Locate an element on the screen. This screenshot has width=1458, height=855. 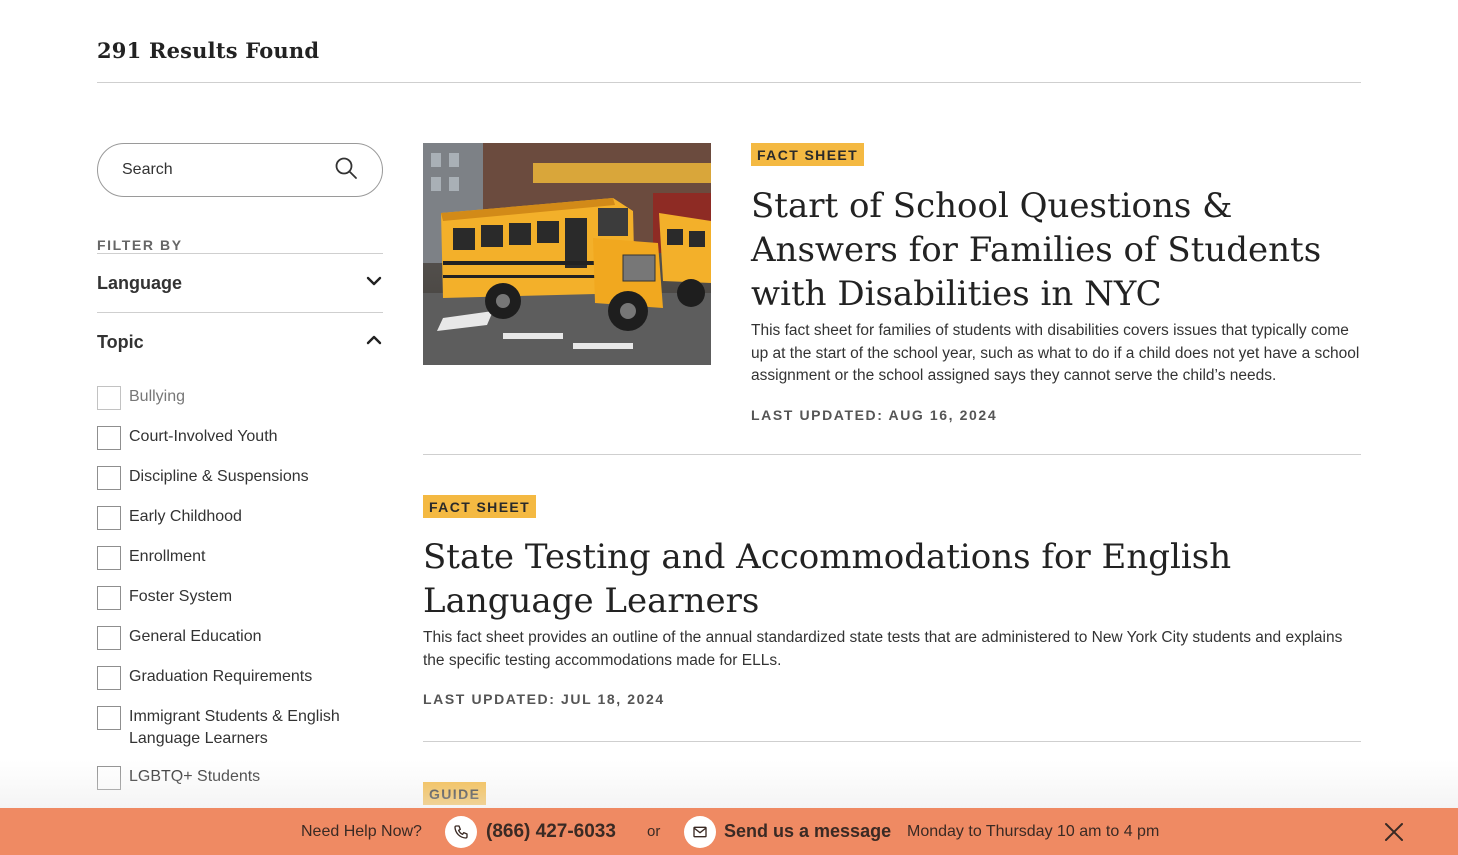
topic-label: Enrollment is located at coordinates (167, 556).